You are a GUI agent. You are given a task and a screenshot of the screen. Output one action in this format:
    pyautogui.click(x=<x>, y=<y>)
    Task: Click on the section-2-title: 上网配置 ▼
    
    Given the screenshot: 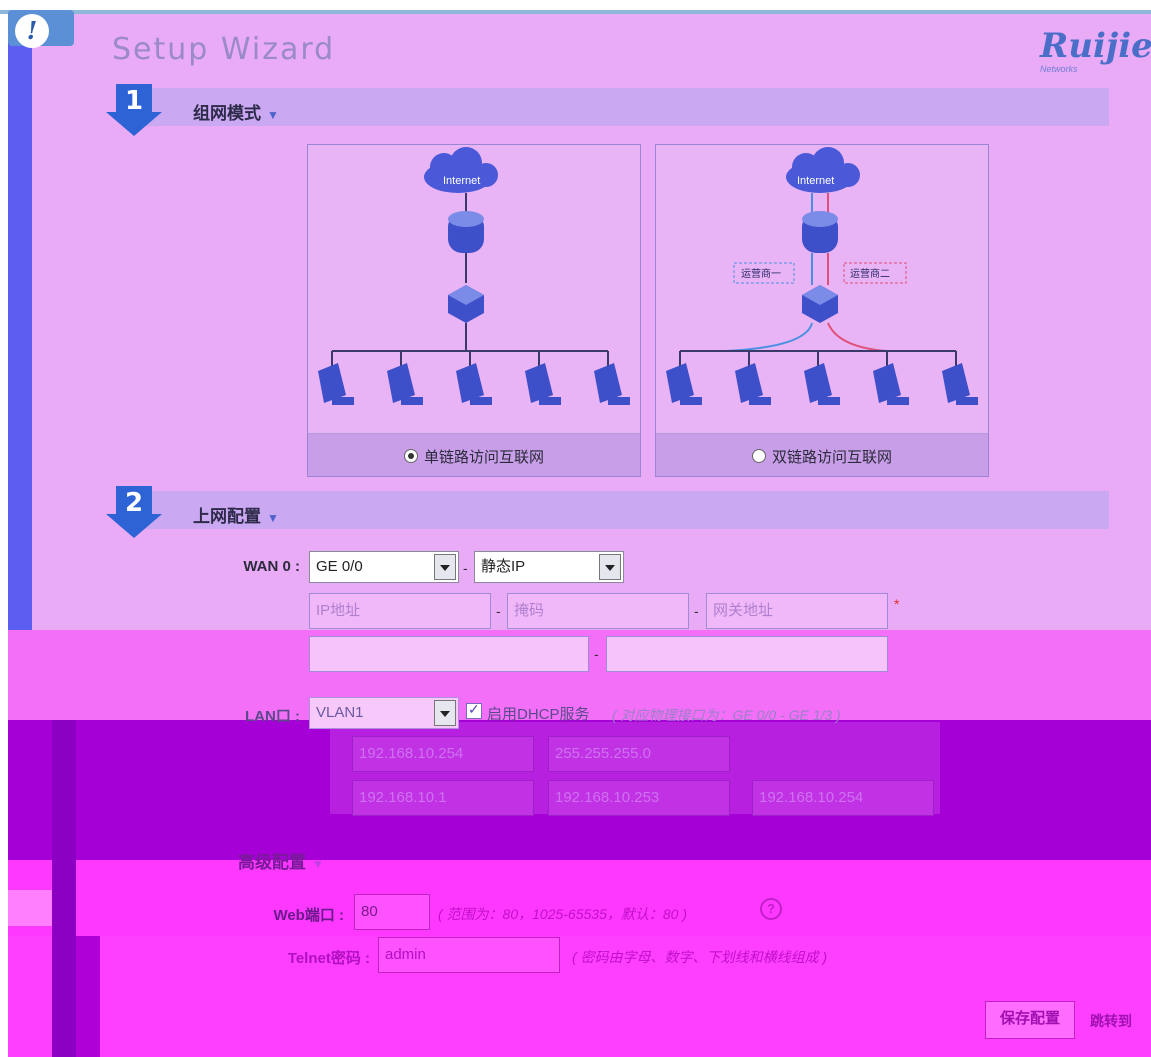 What is the action you would take?
    pyautogui.click(x=236, y=514)
    